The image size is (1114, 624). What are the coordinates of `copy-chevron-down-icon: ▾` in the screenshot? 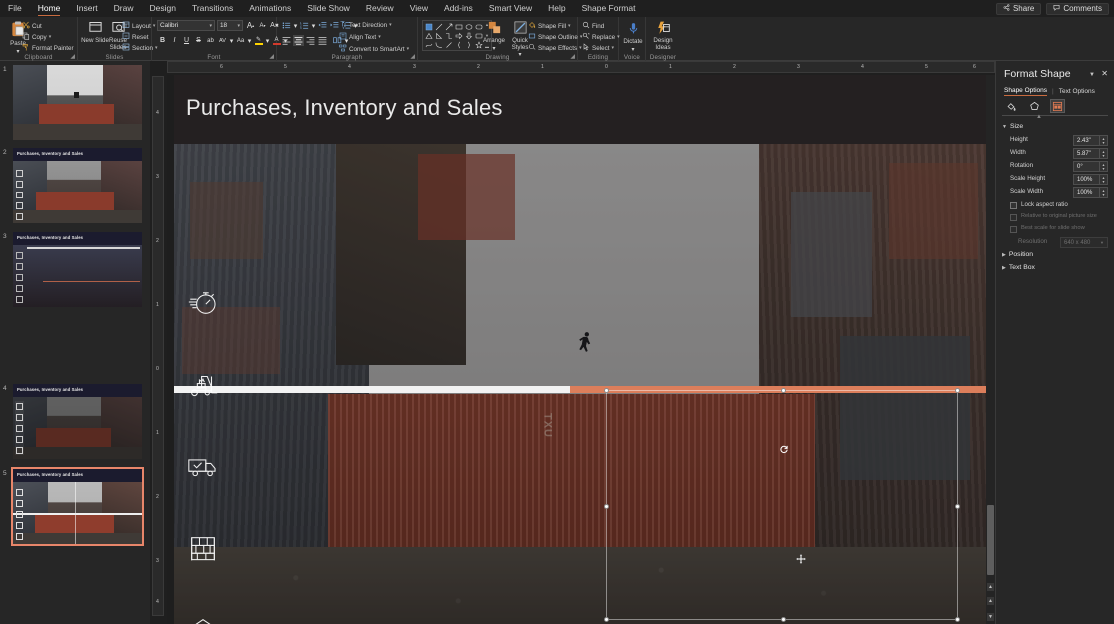 It's located at (50, 37).